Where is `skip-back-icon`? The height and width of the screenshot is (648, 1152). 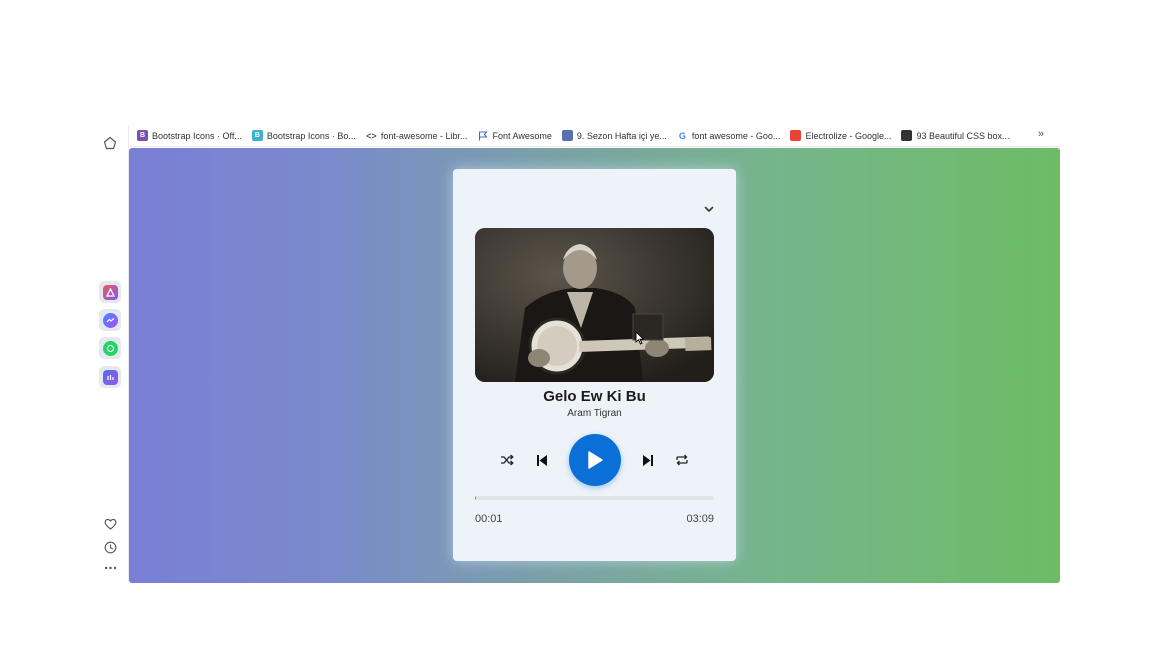 skip-back-icon is located at coordinates (542, 460).